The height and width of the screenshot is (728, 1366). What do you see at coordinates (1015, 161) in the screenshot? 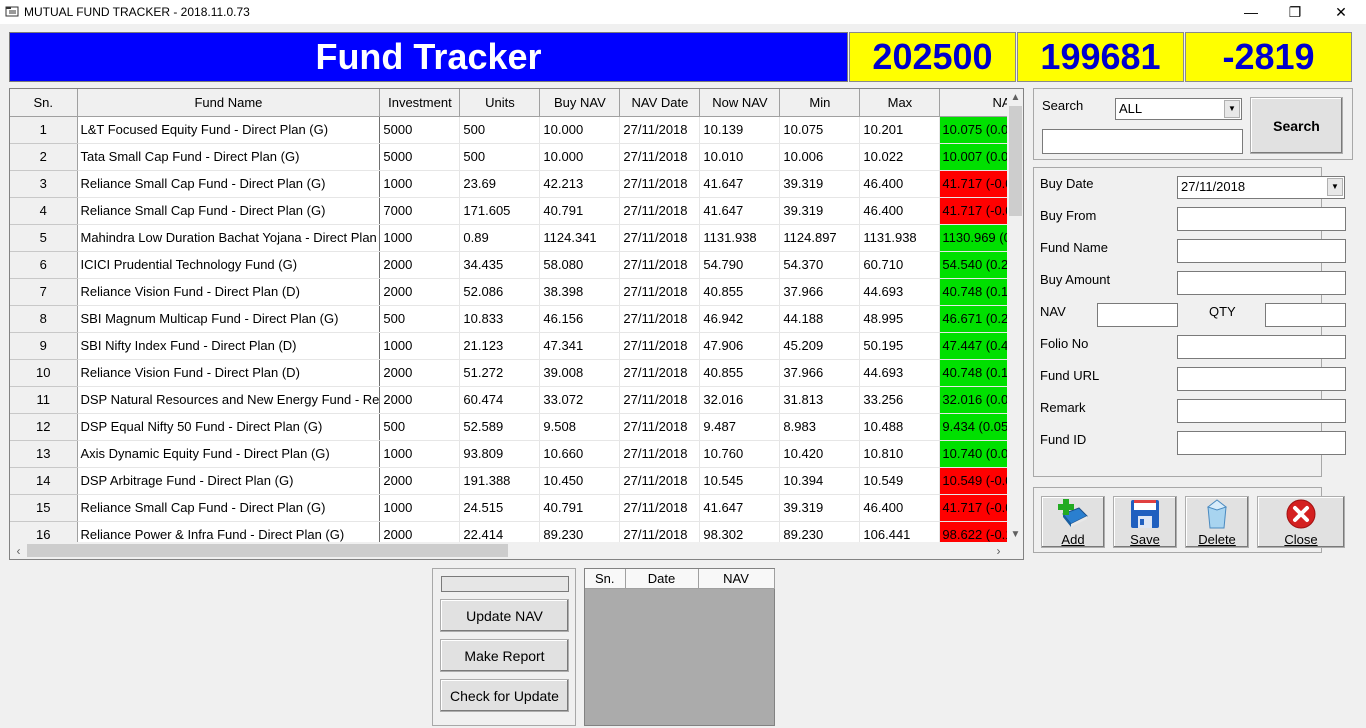
I see `vertical-scroll-thumb` at bounding box center [1015, 161].